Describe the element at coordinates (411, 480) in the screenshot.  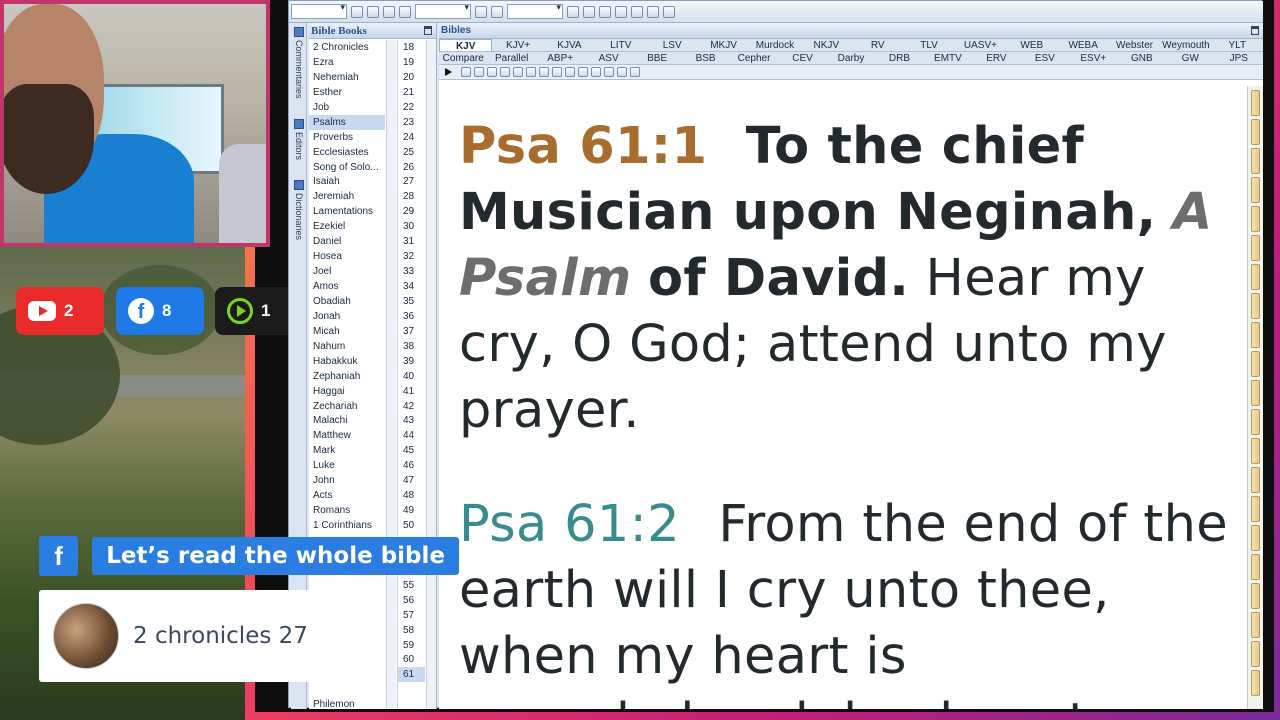
I see `chapter-item: 47` at that location.